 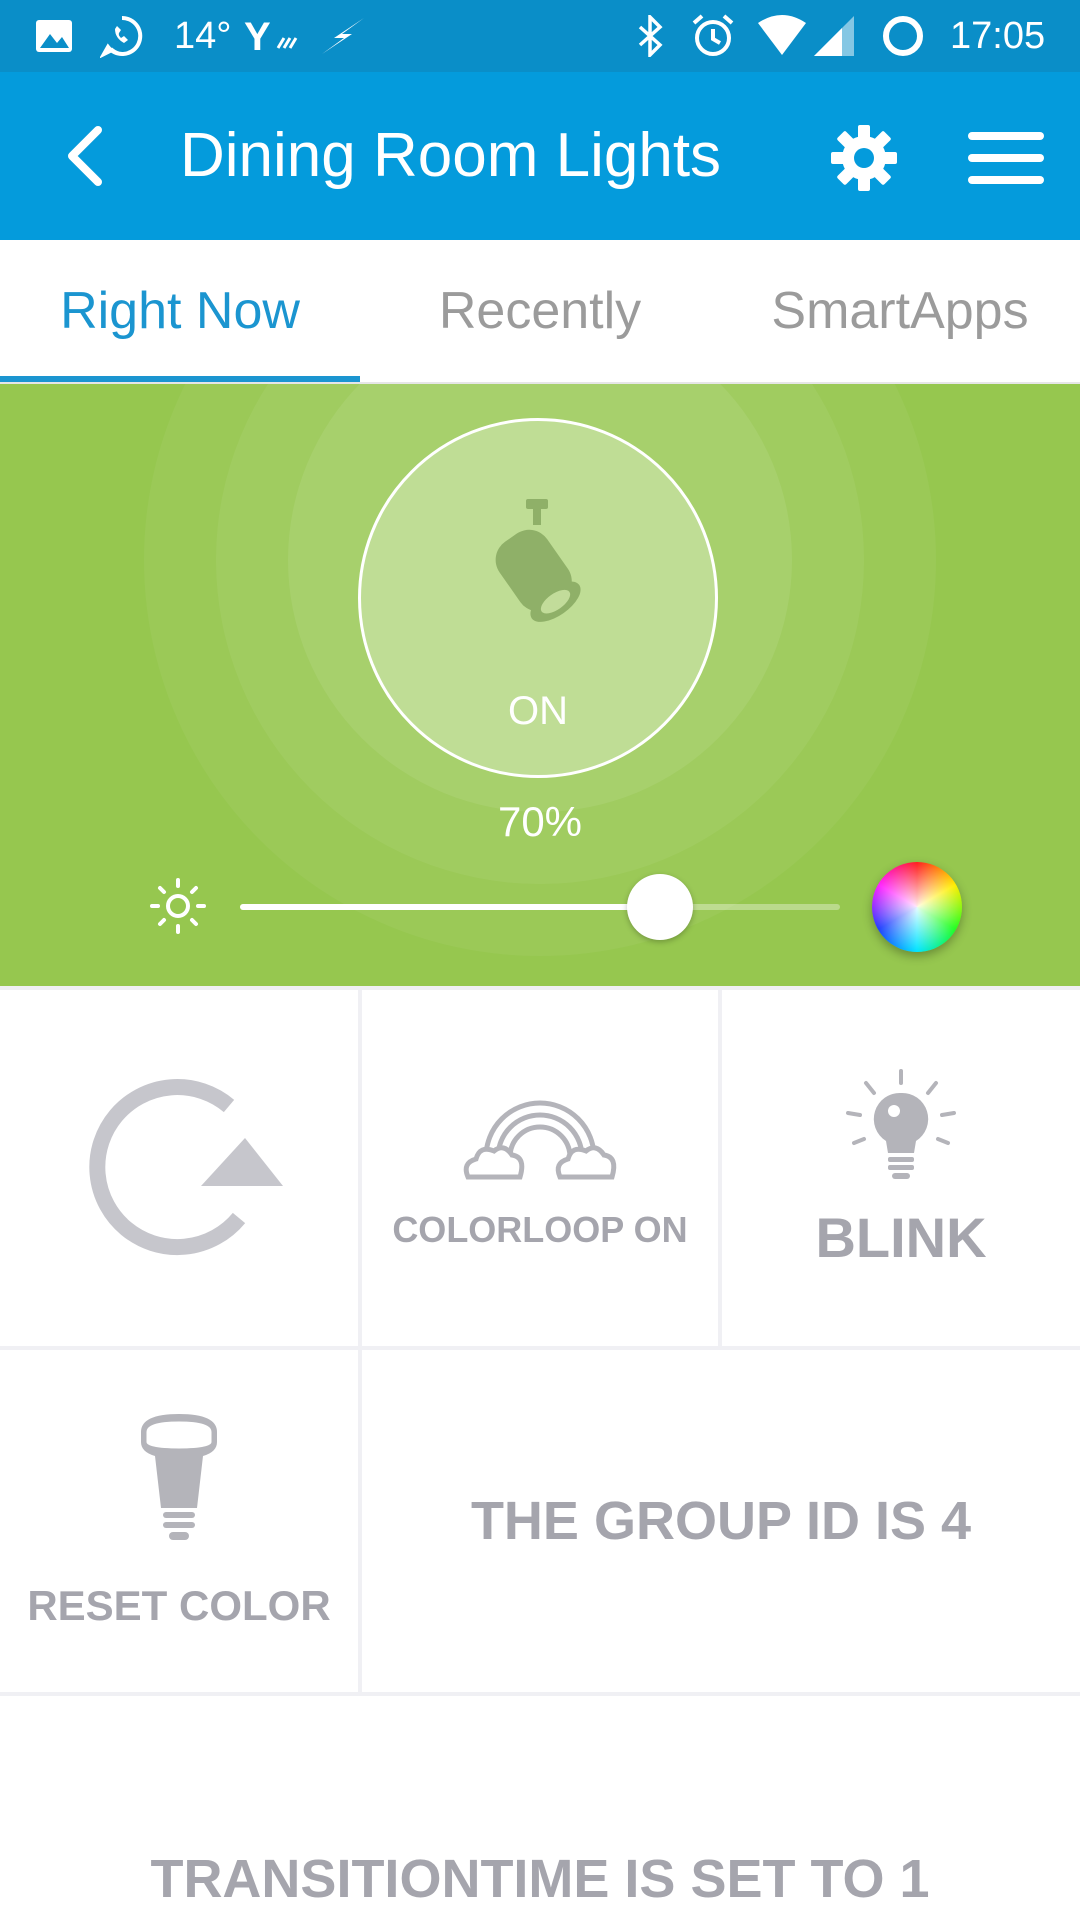 I want to click on power-state-label: ON, so click(x=538, y=711).